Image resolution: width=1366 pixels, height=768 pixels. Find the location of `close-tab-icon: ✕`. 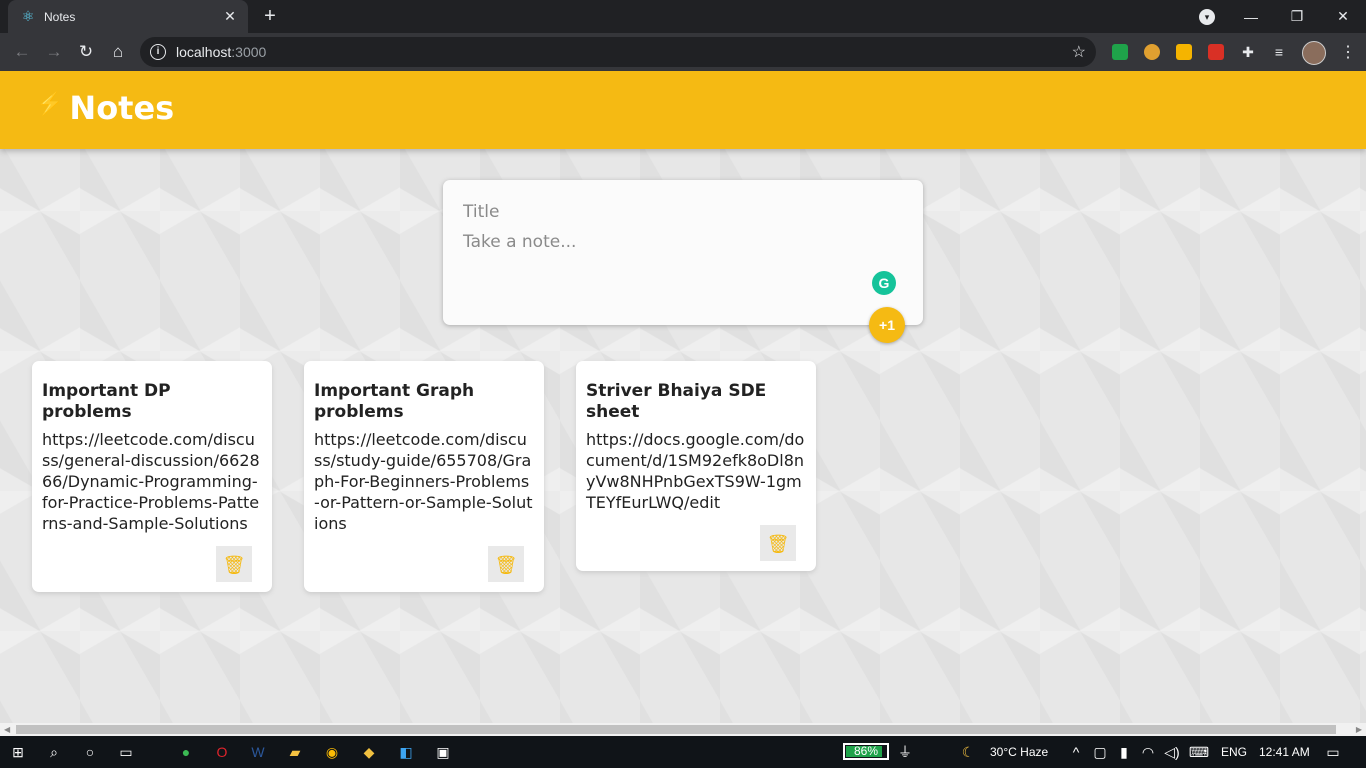

close-tab-icon: ✕ is located at coordinates (230, 16).